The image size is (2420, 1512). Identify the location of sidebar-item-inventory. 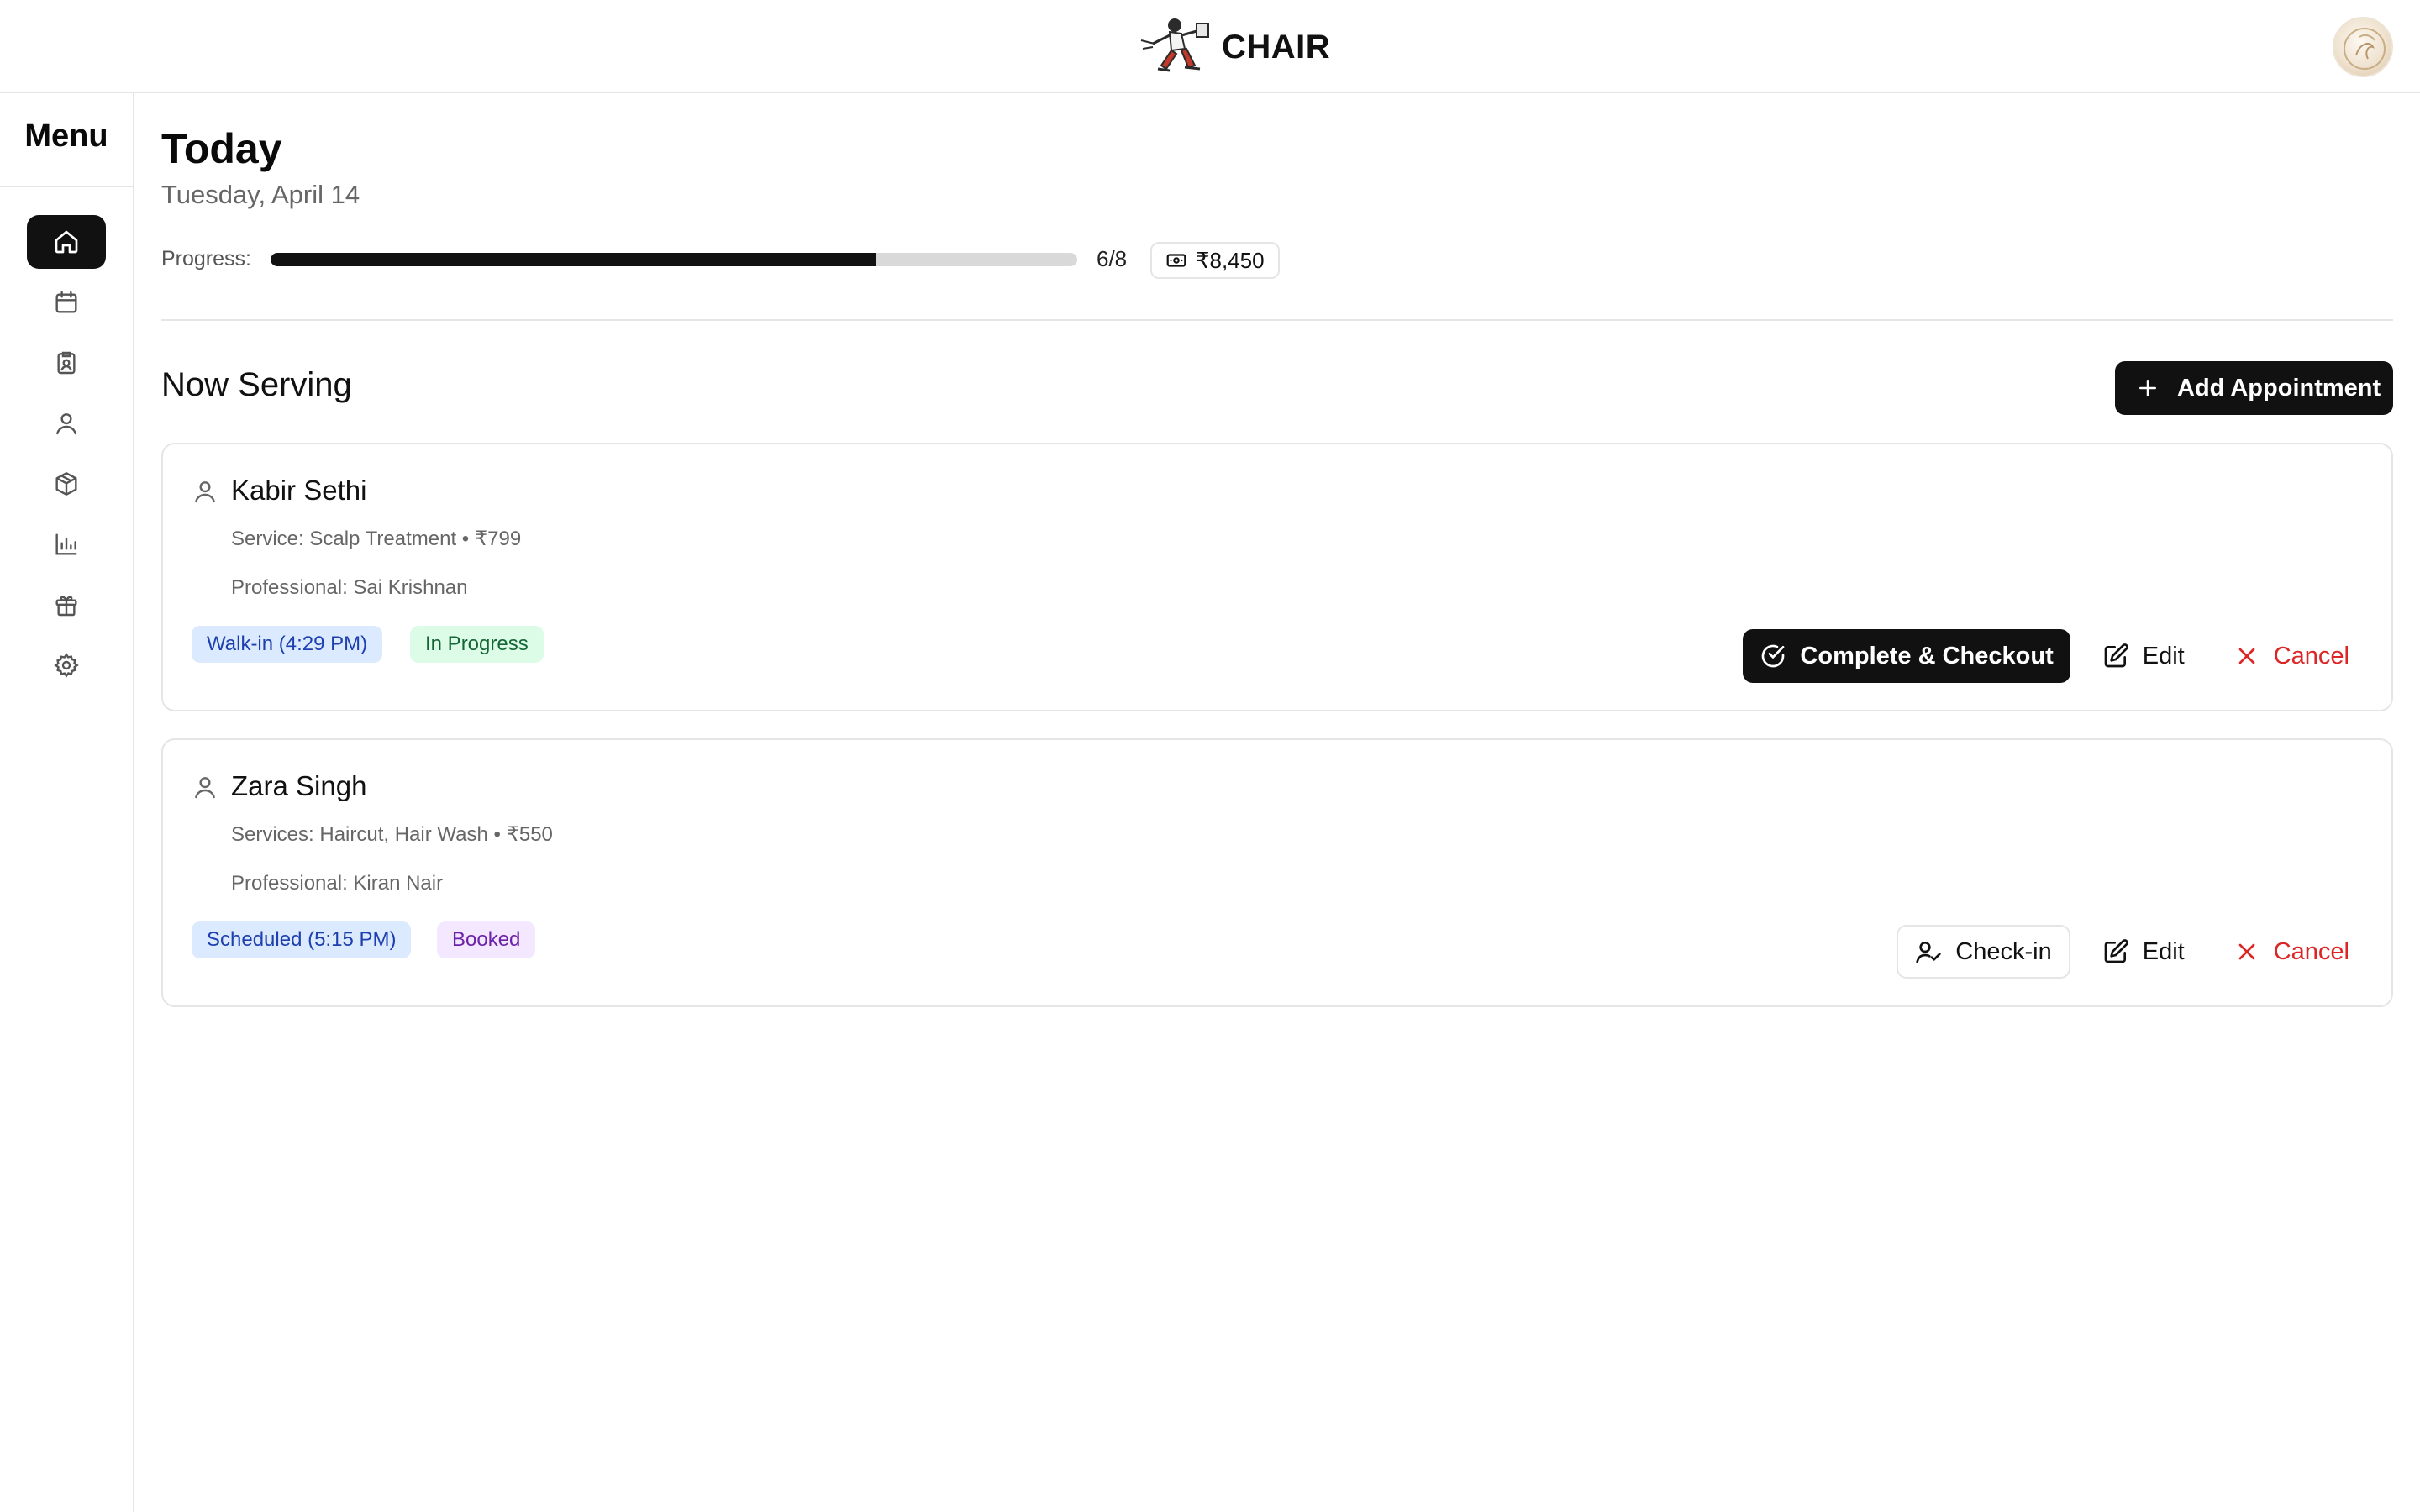
(66, 484).